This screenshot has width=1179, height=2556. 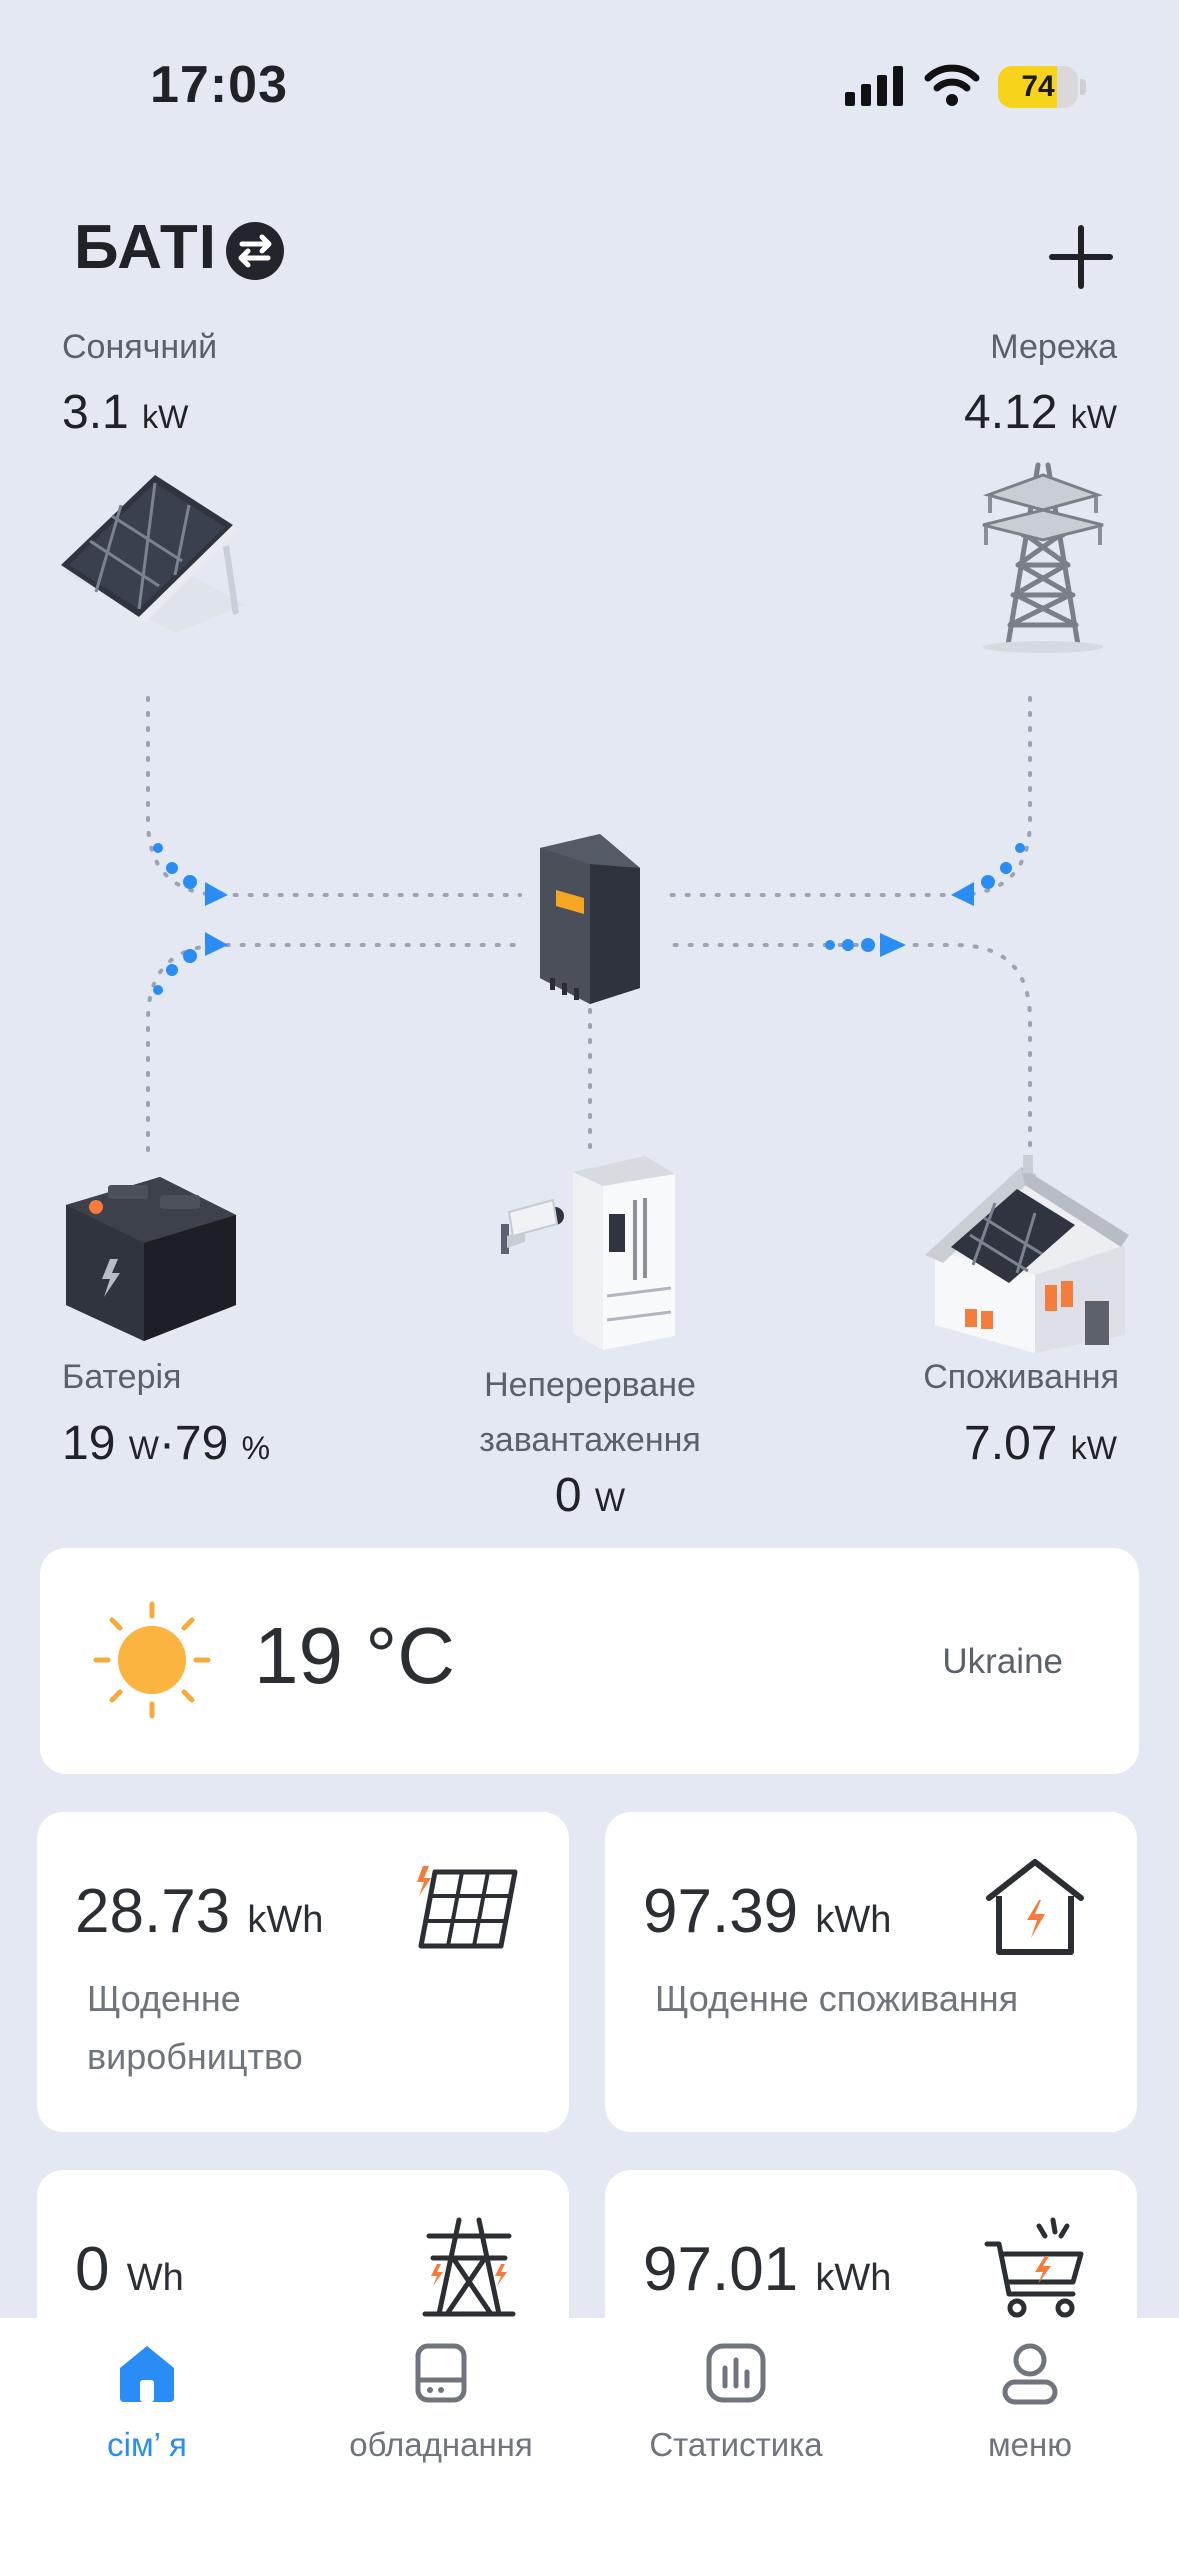 I want to click on consumption-value: 7.07 kW, so click(x=1040, y=1443).